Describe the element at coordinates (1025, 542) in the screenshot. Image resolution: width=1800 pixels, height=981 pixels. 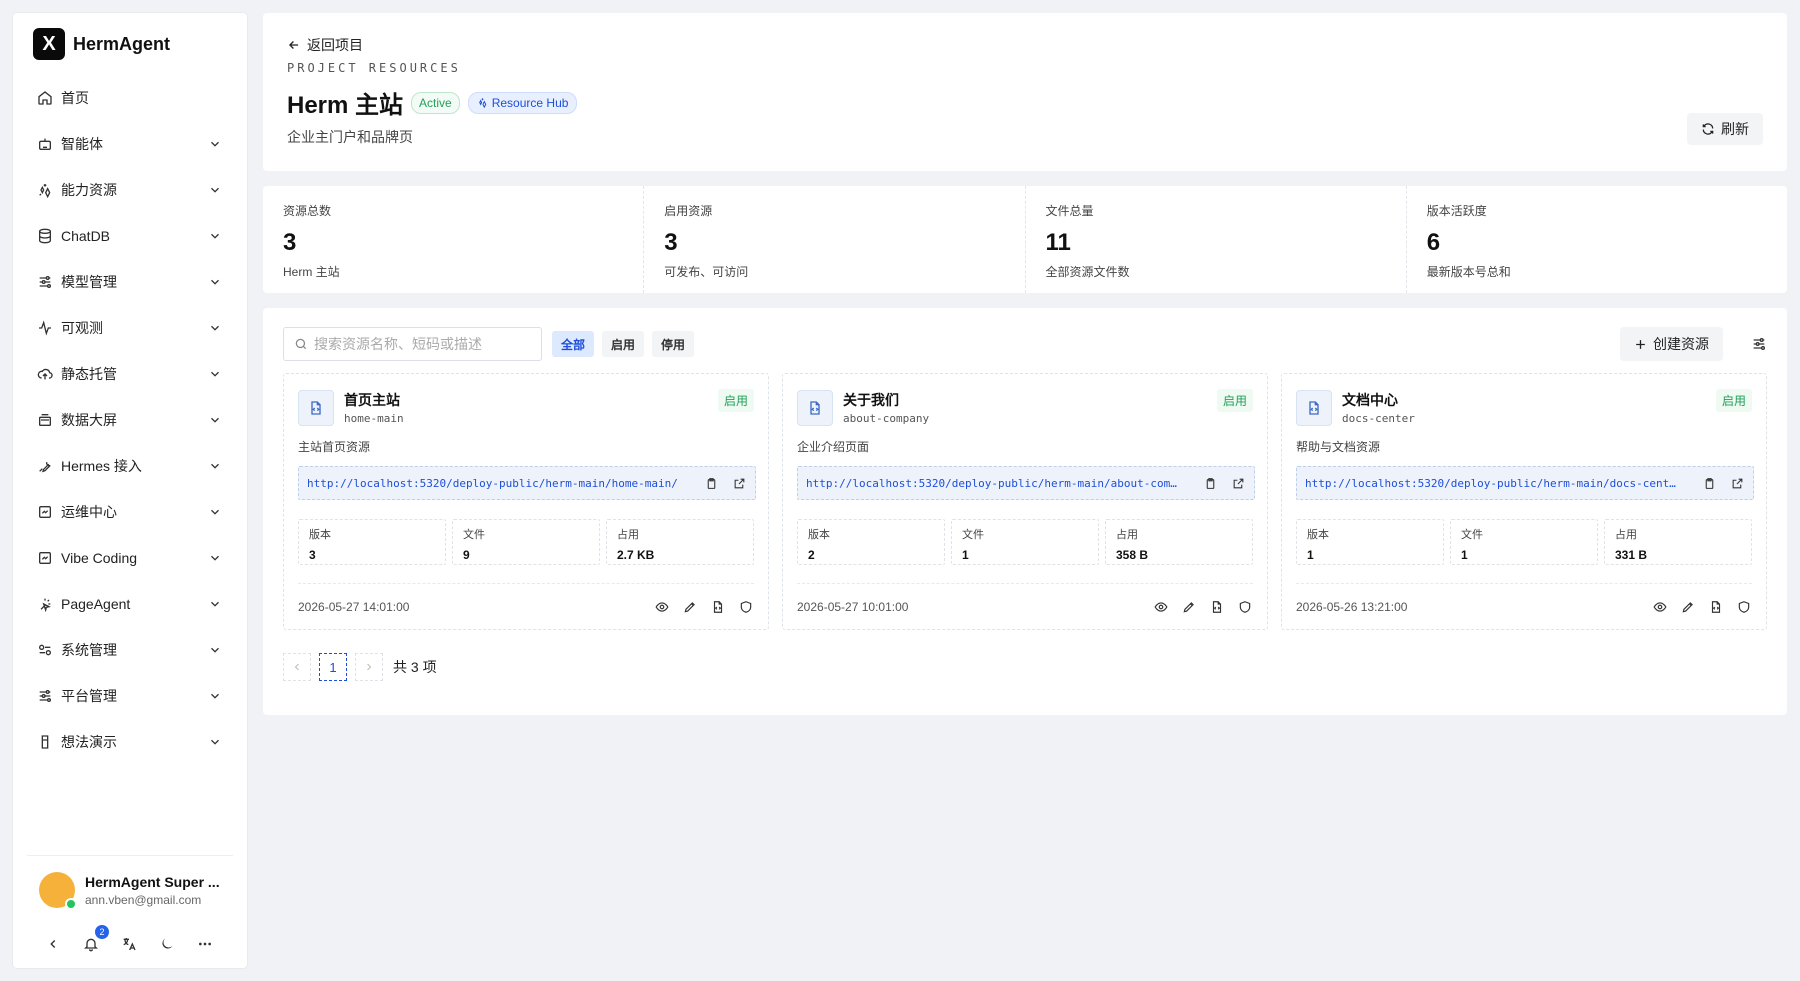
I see `metric-files: 文件 1` at that location.